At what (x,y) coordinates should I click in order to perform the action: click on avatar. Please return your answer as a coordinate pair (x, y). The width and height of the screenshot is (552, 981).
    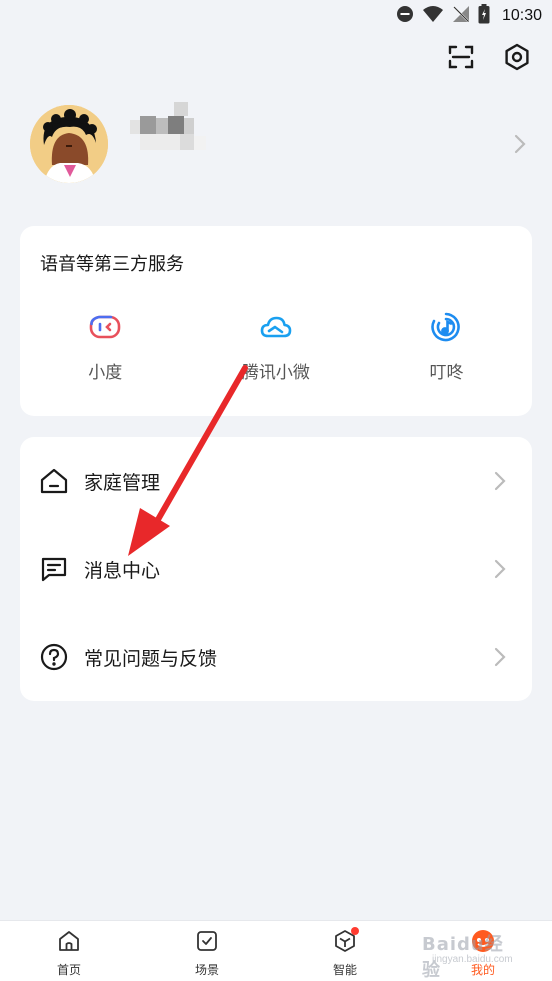
    Looking at the image, I should click on (69, 144).